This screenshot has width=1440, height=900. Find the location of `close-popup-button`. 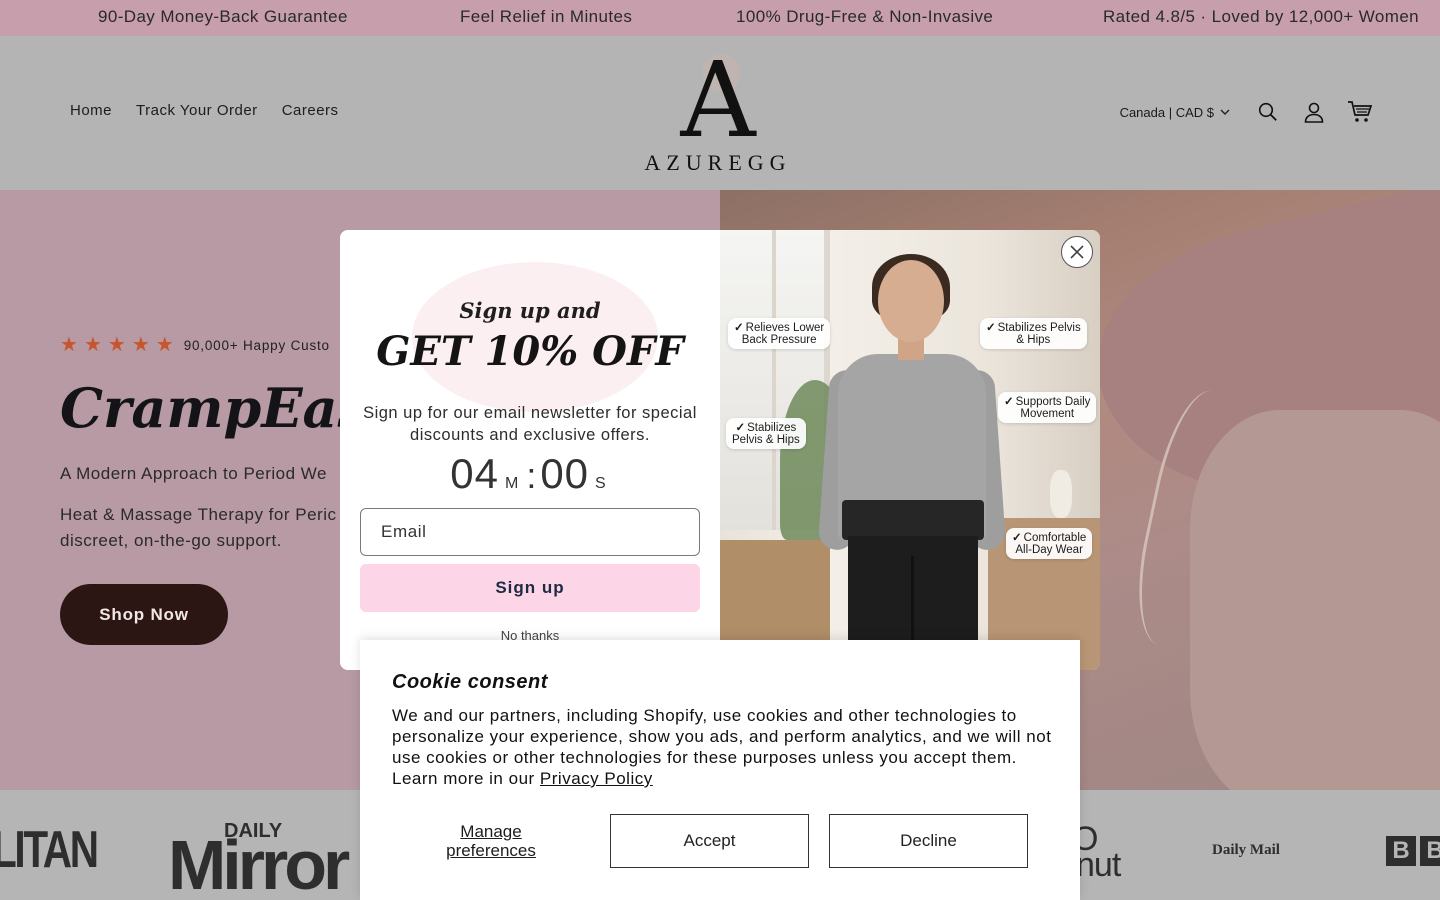

close-popup-button is located at coordinates (1077, 252).